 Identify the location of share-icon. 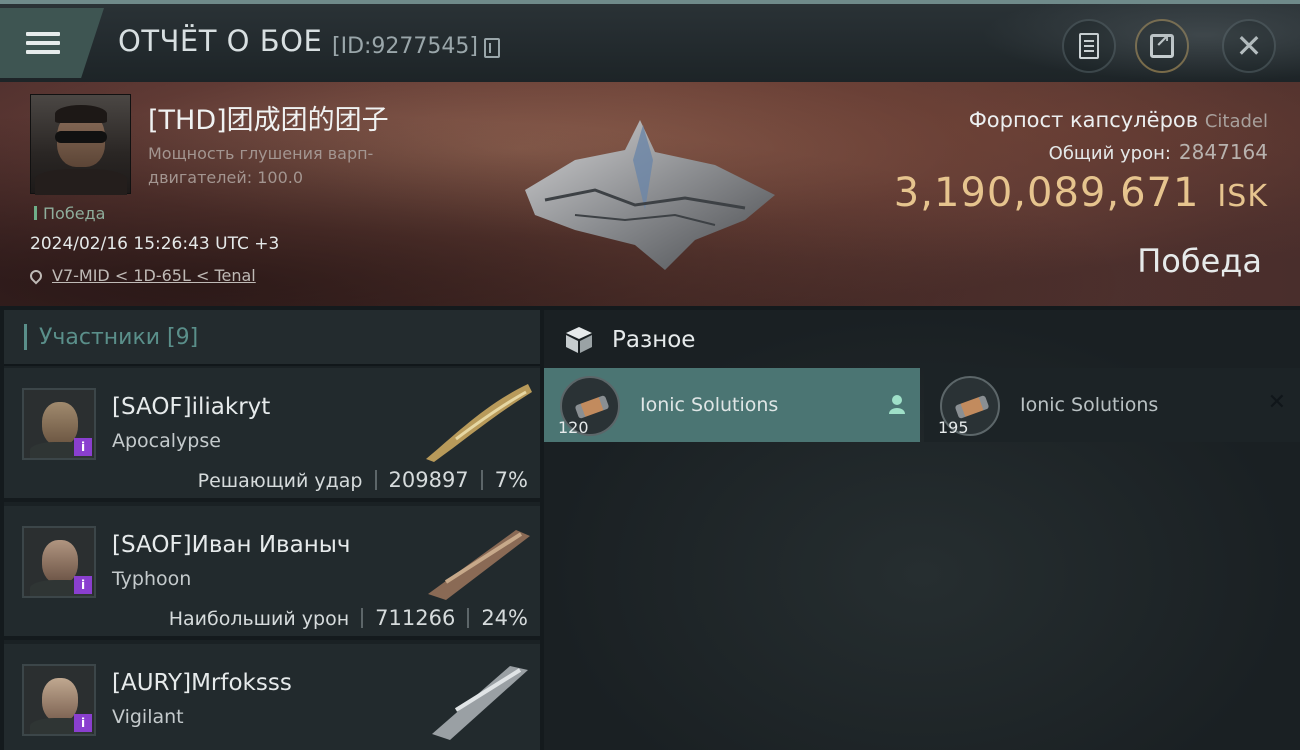
(1162, 44).